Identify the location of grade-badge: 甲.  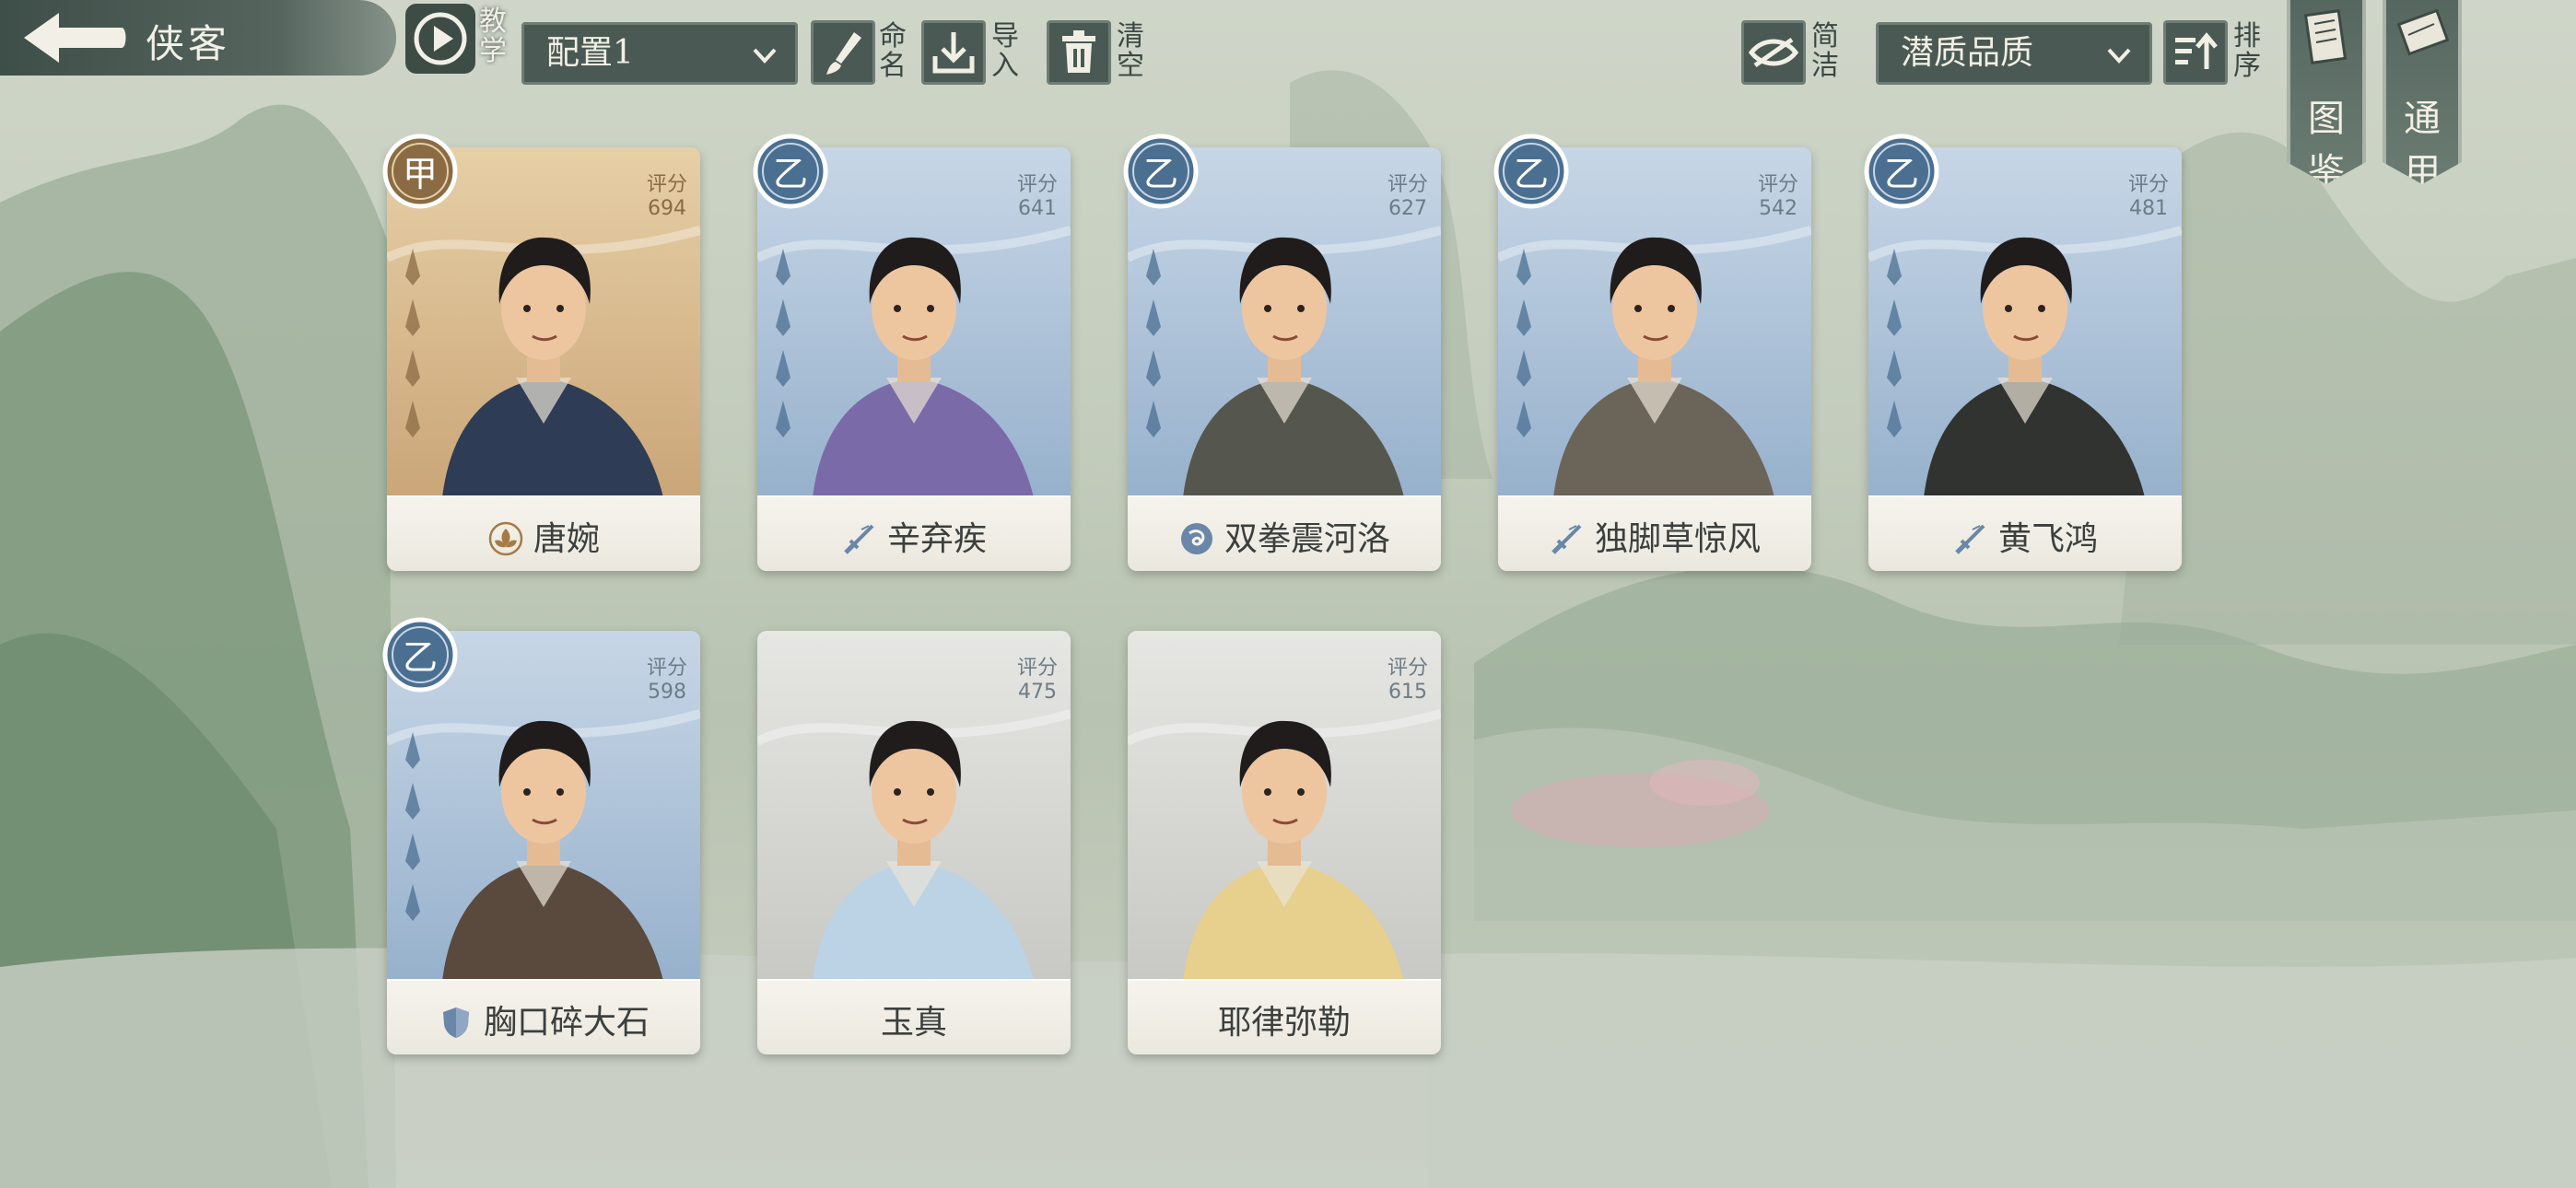
(420, 172).